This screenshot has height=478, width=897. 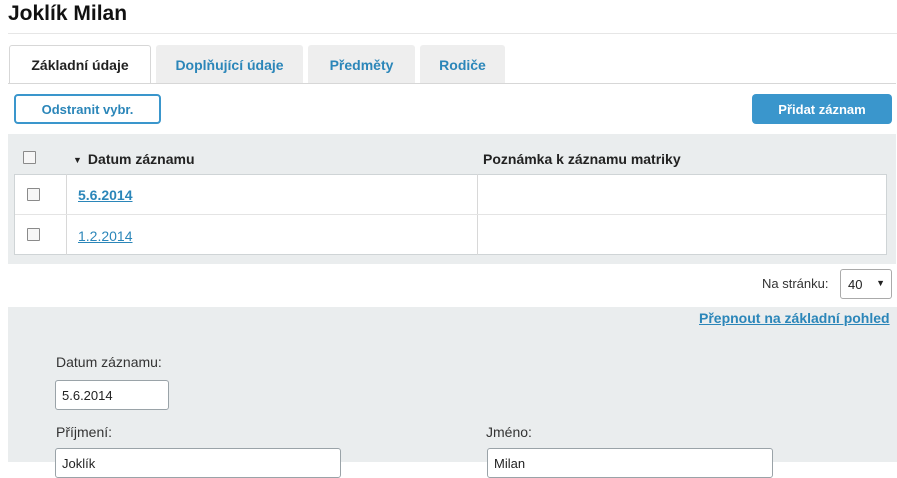 I want to click on tab-label: Rodiče, so click(x=462, y=64).